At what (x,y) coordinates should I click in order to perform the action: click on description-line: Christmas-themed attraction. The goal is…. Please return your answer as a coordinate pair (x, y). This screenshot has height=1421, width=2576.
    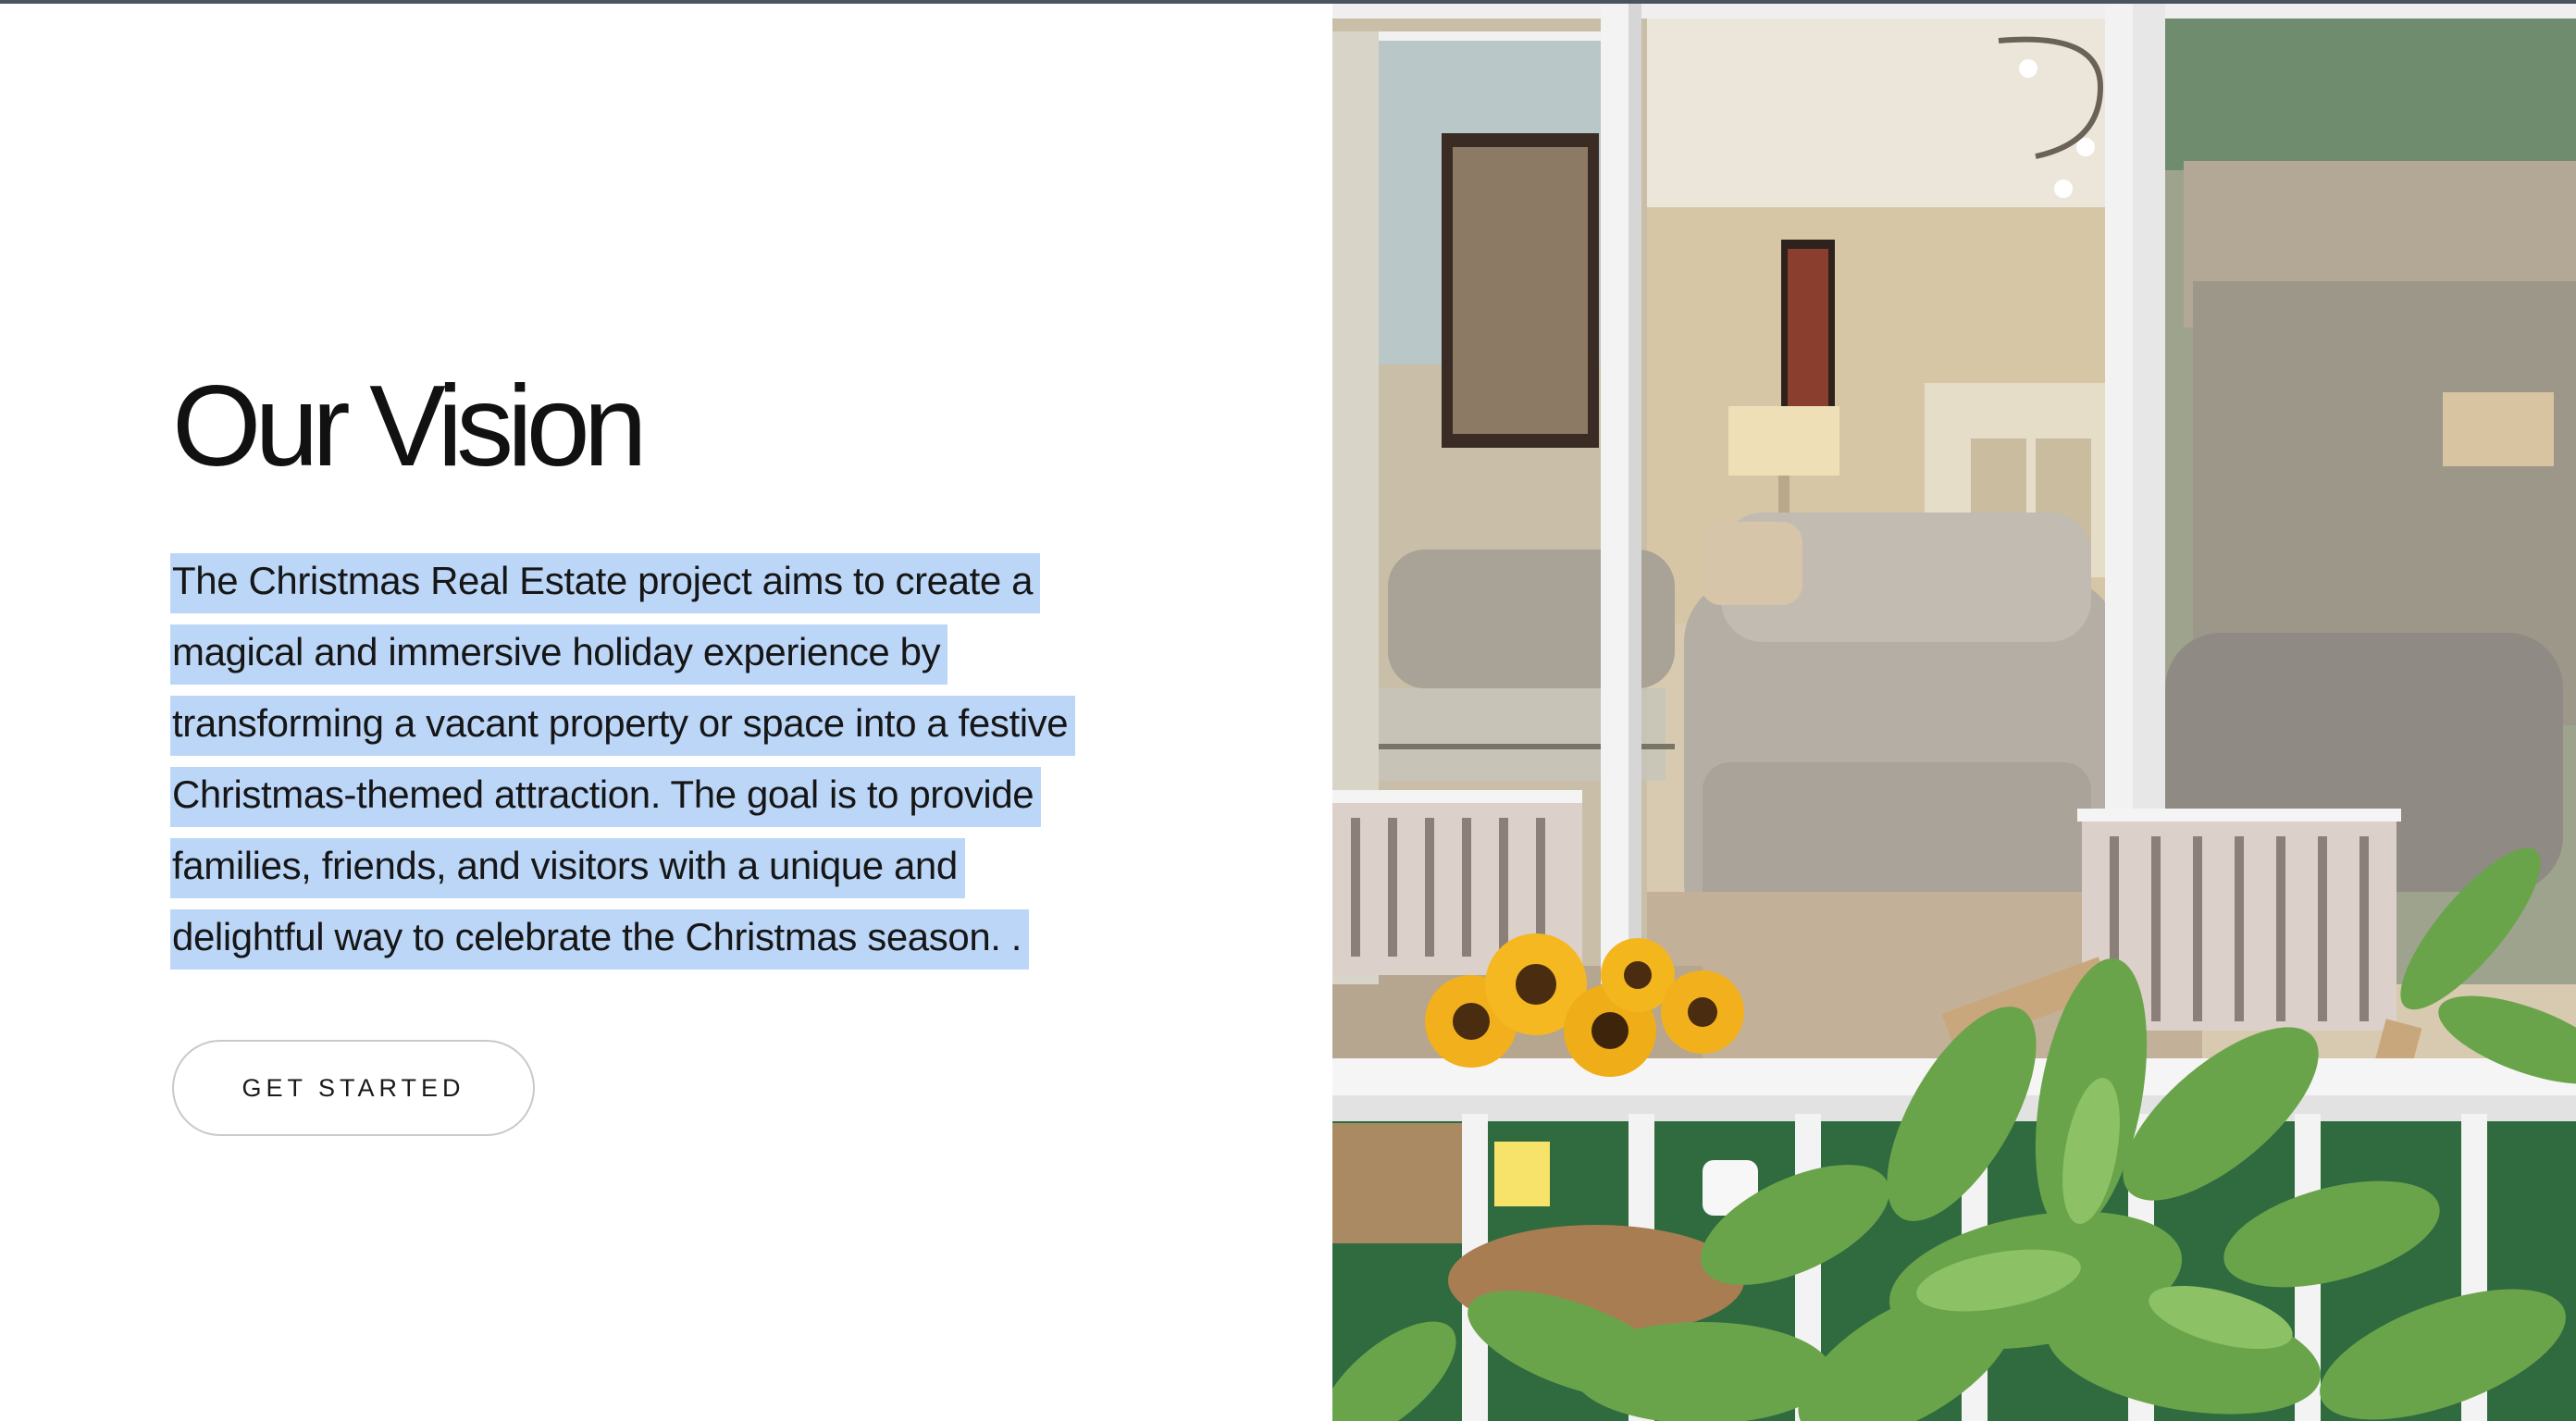
    Looking at the image, I should click on (606, 797).